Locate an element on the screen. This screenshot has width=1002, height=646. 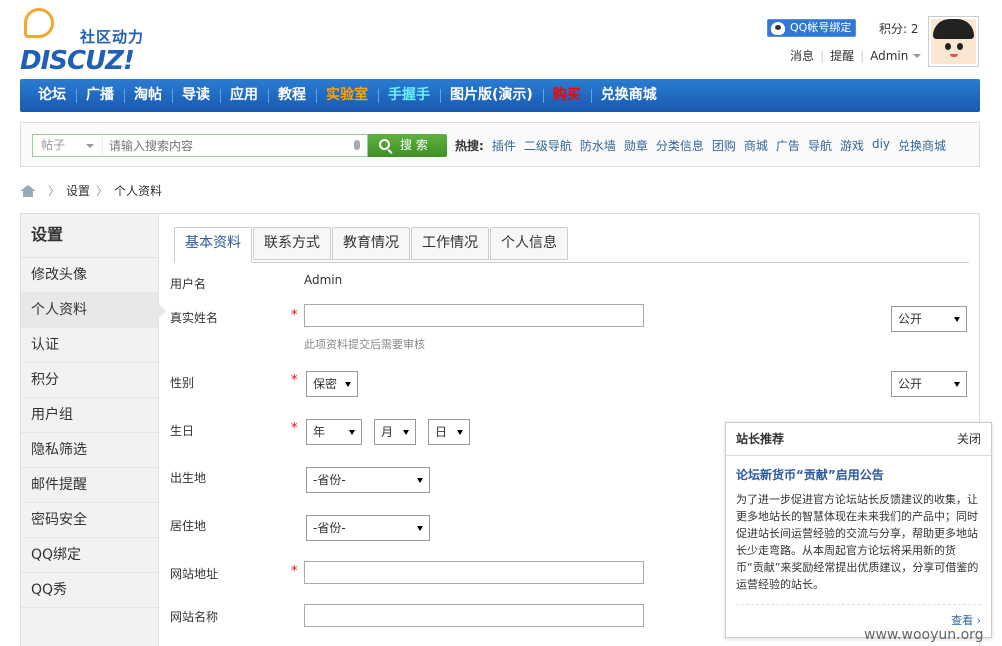
close-button: 关闭 is located at coordinates (969, 439).